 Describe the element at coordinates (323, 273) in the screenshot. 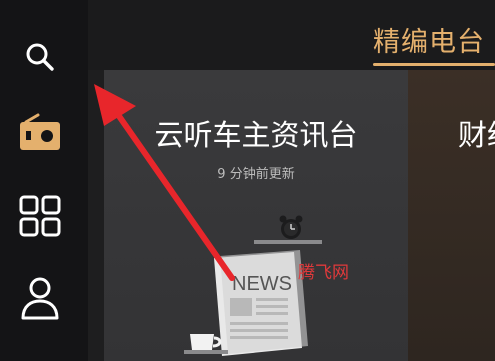

I see `watermark-text: 腾飞网` at that location.